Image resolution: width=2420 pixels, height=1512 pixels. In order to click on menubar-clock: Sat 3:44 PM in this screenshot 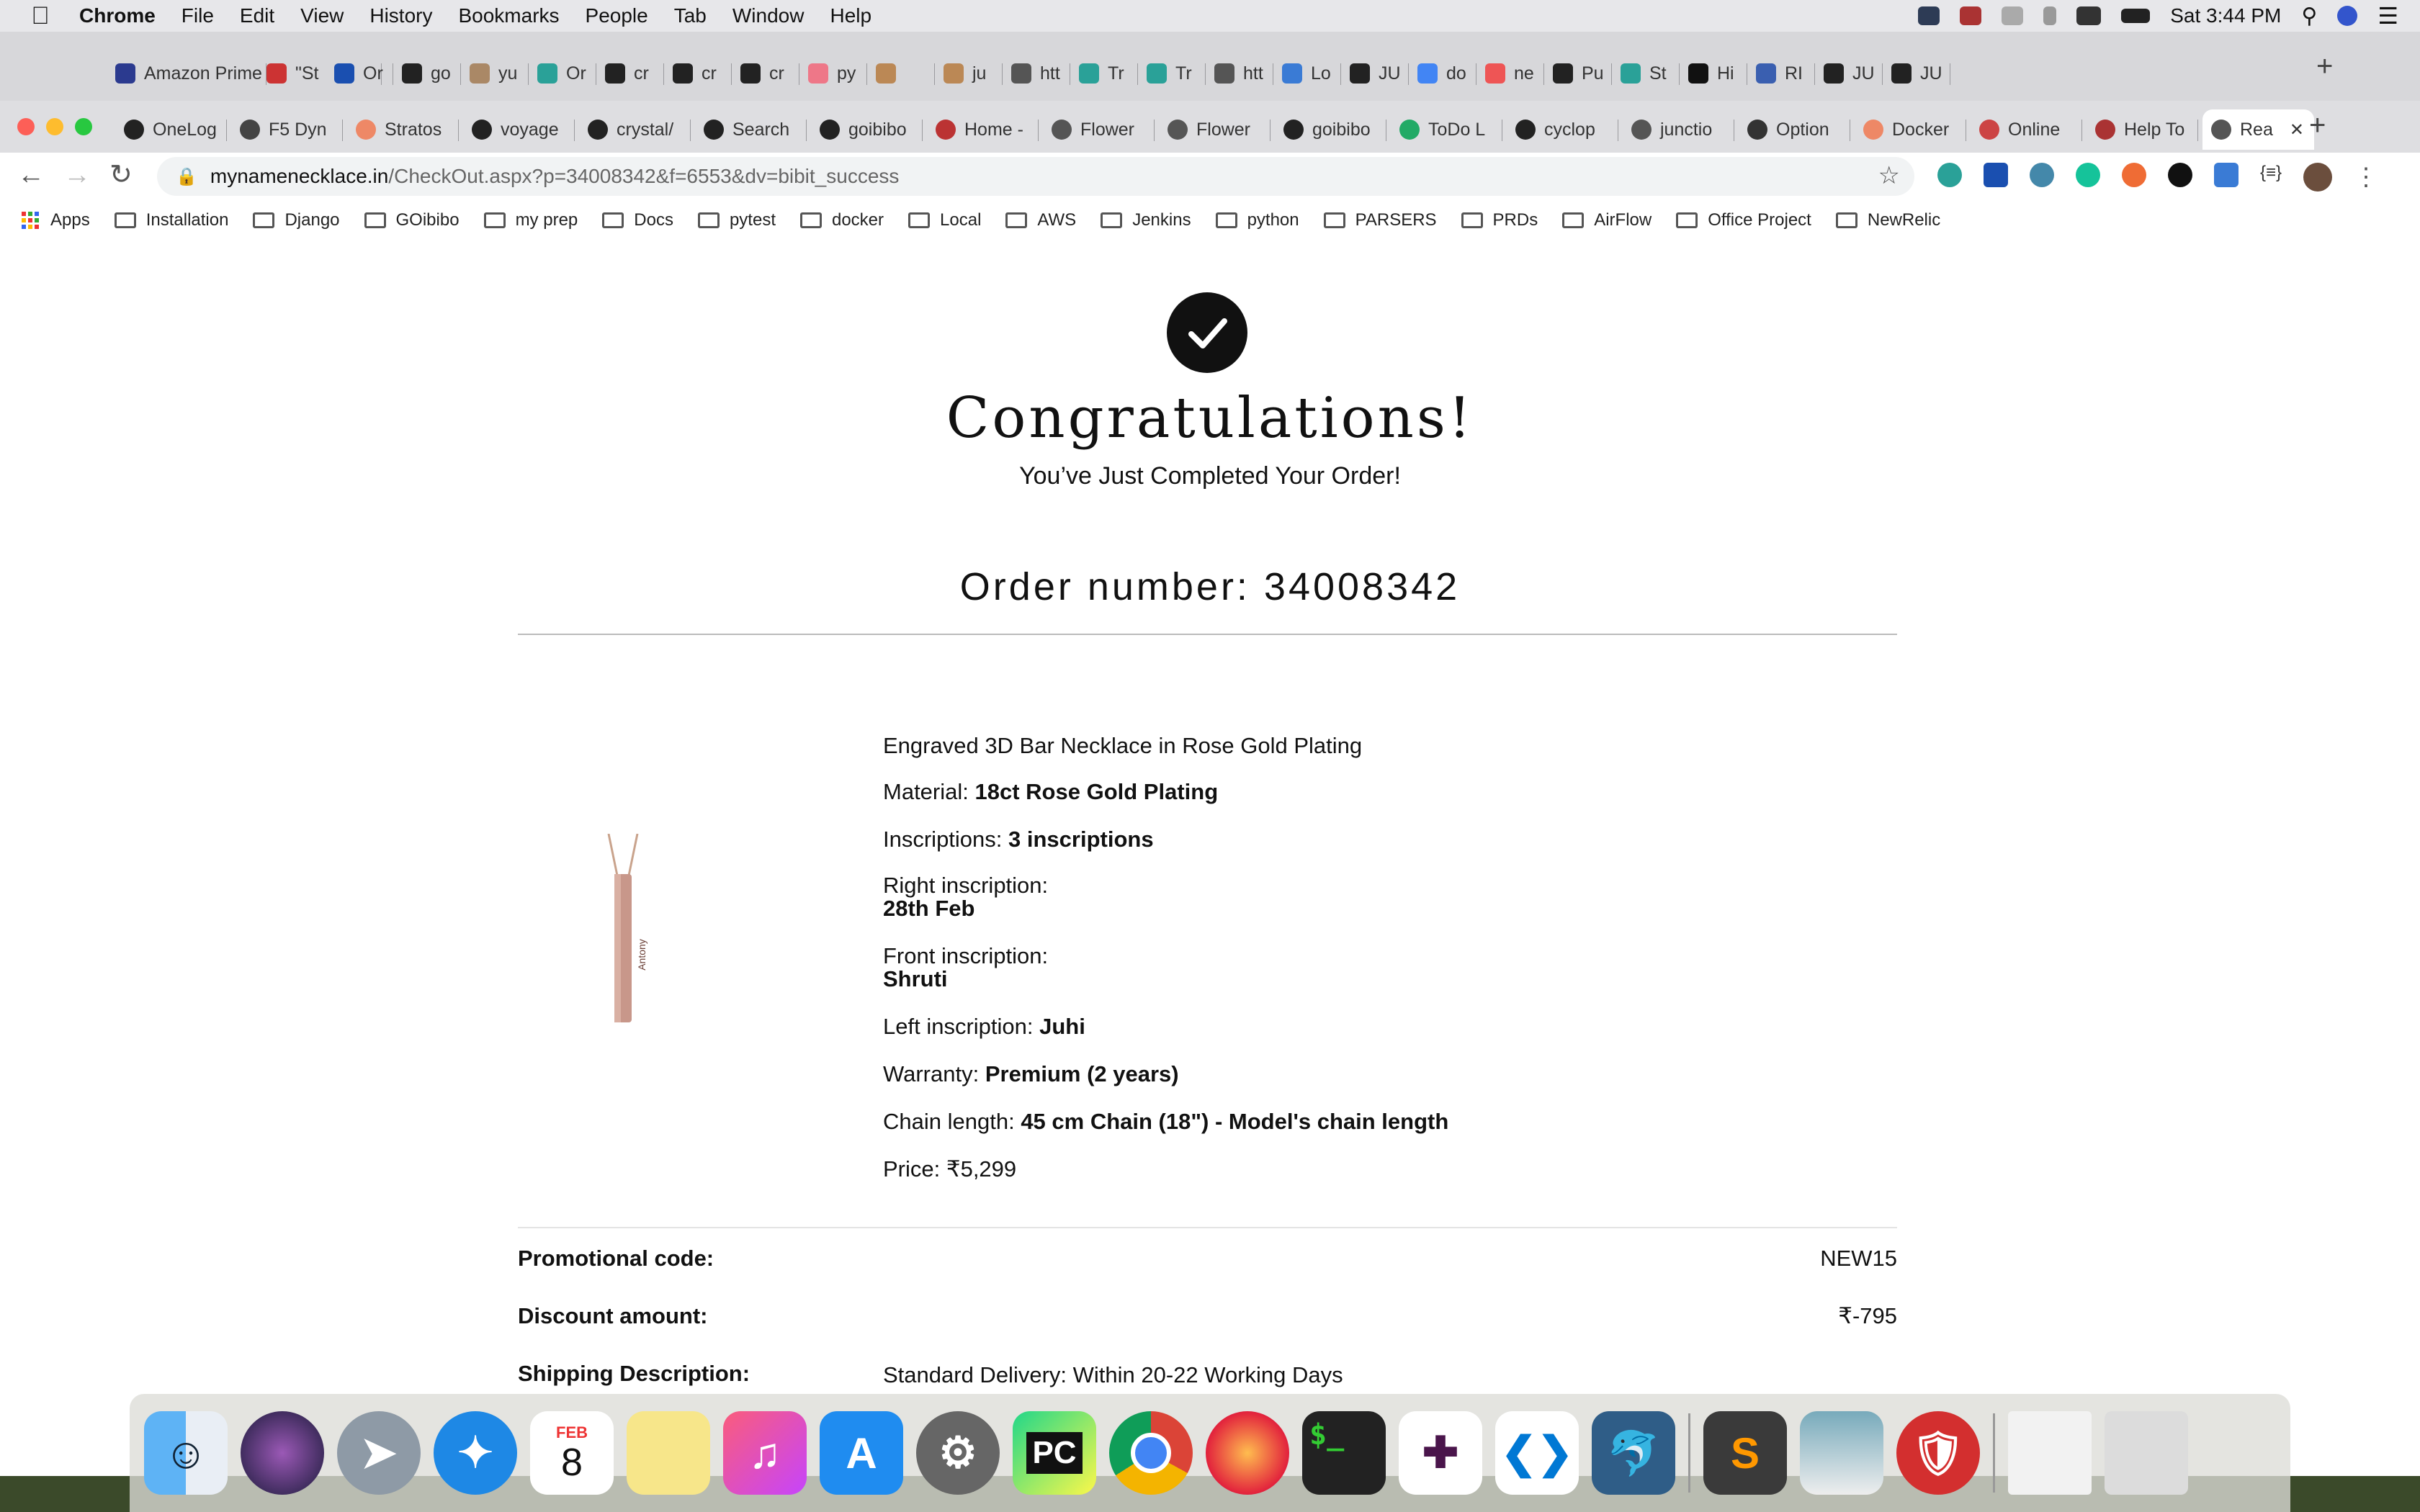, I will do `click(2225, 15)`.